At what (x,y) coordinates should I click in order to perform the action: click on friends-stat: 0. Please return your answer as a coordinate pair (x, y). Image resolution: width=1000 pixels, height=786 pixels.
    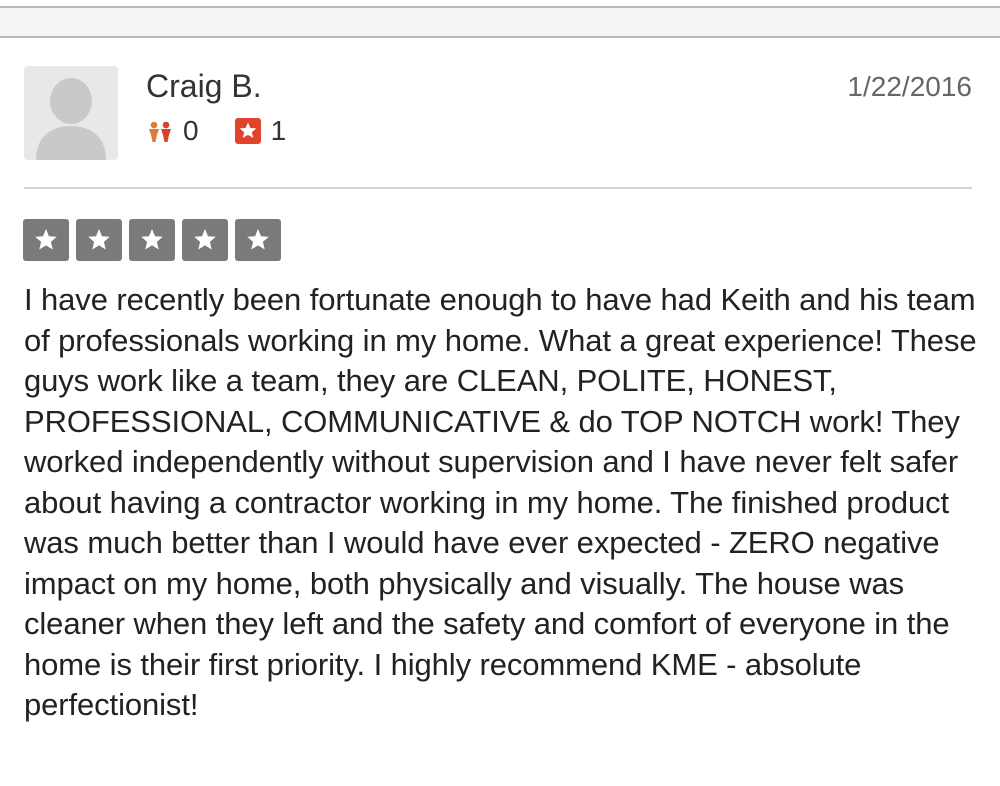
    Looking at the image, I should click on (173, 131).